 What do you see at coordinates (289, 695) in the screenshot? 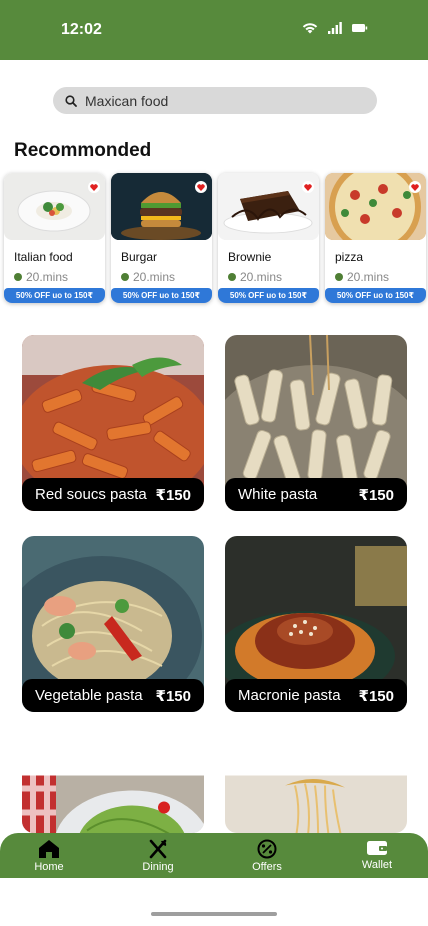
I see `food-name: Macronie pasta` at bounding box center [289, 695].